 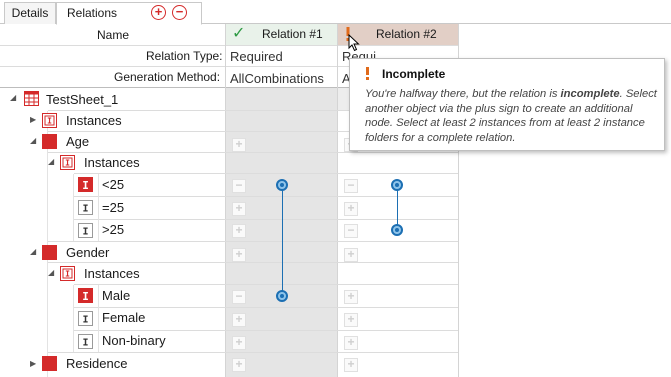 What do you see at coordinates (256, 56) in the screenshot?
I see `relation-1-type: Required` at bounding box center [256, 56].